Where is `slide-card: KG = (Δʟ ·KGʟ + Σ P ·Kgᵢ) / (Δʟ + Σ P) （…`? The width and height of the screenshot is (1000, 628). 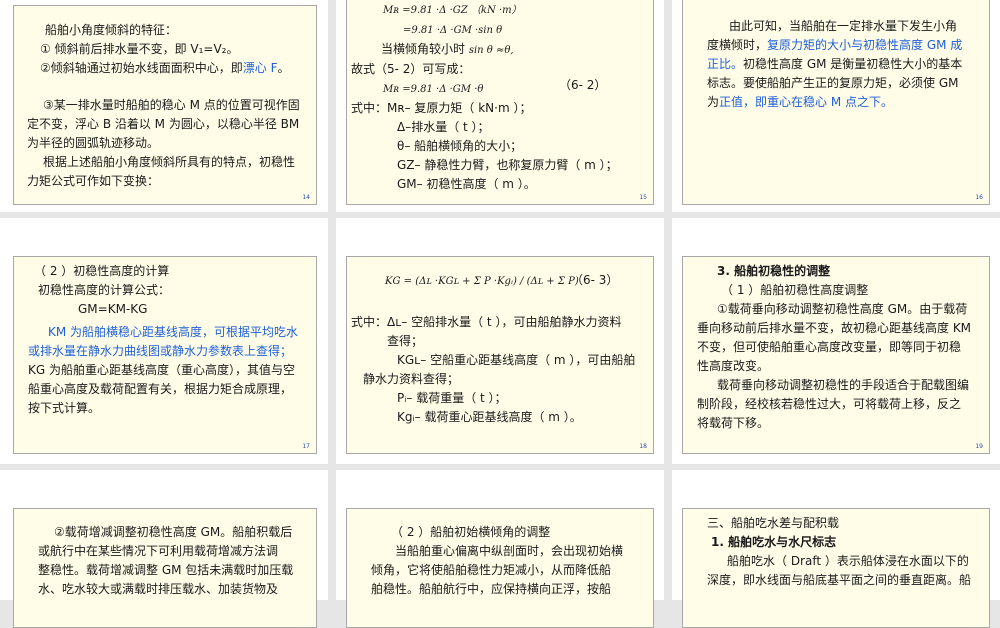 slide-card: KG = (Δʟ ·KGʟ + Σ P ·Kgᵢ) / (Δʟ + Σ P) （… is located at coordinates (500, 355).